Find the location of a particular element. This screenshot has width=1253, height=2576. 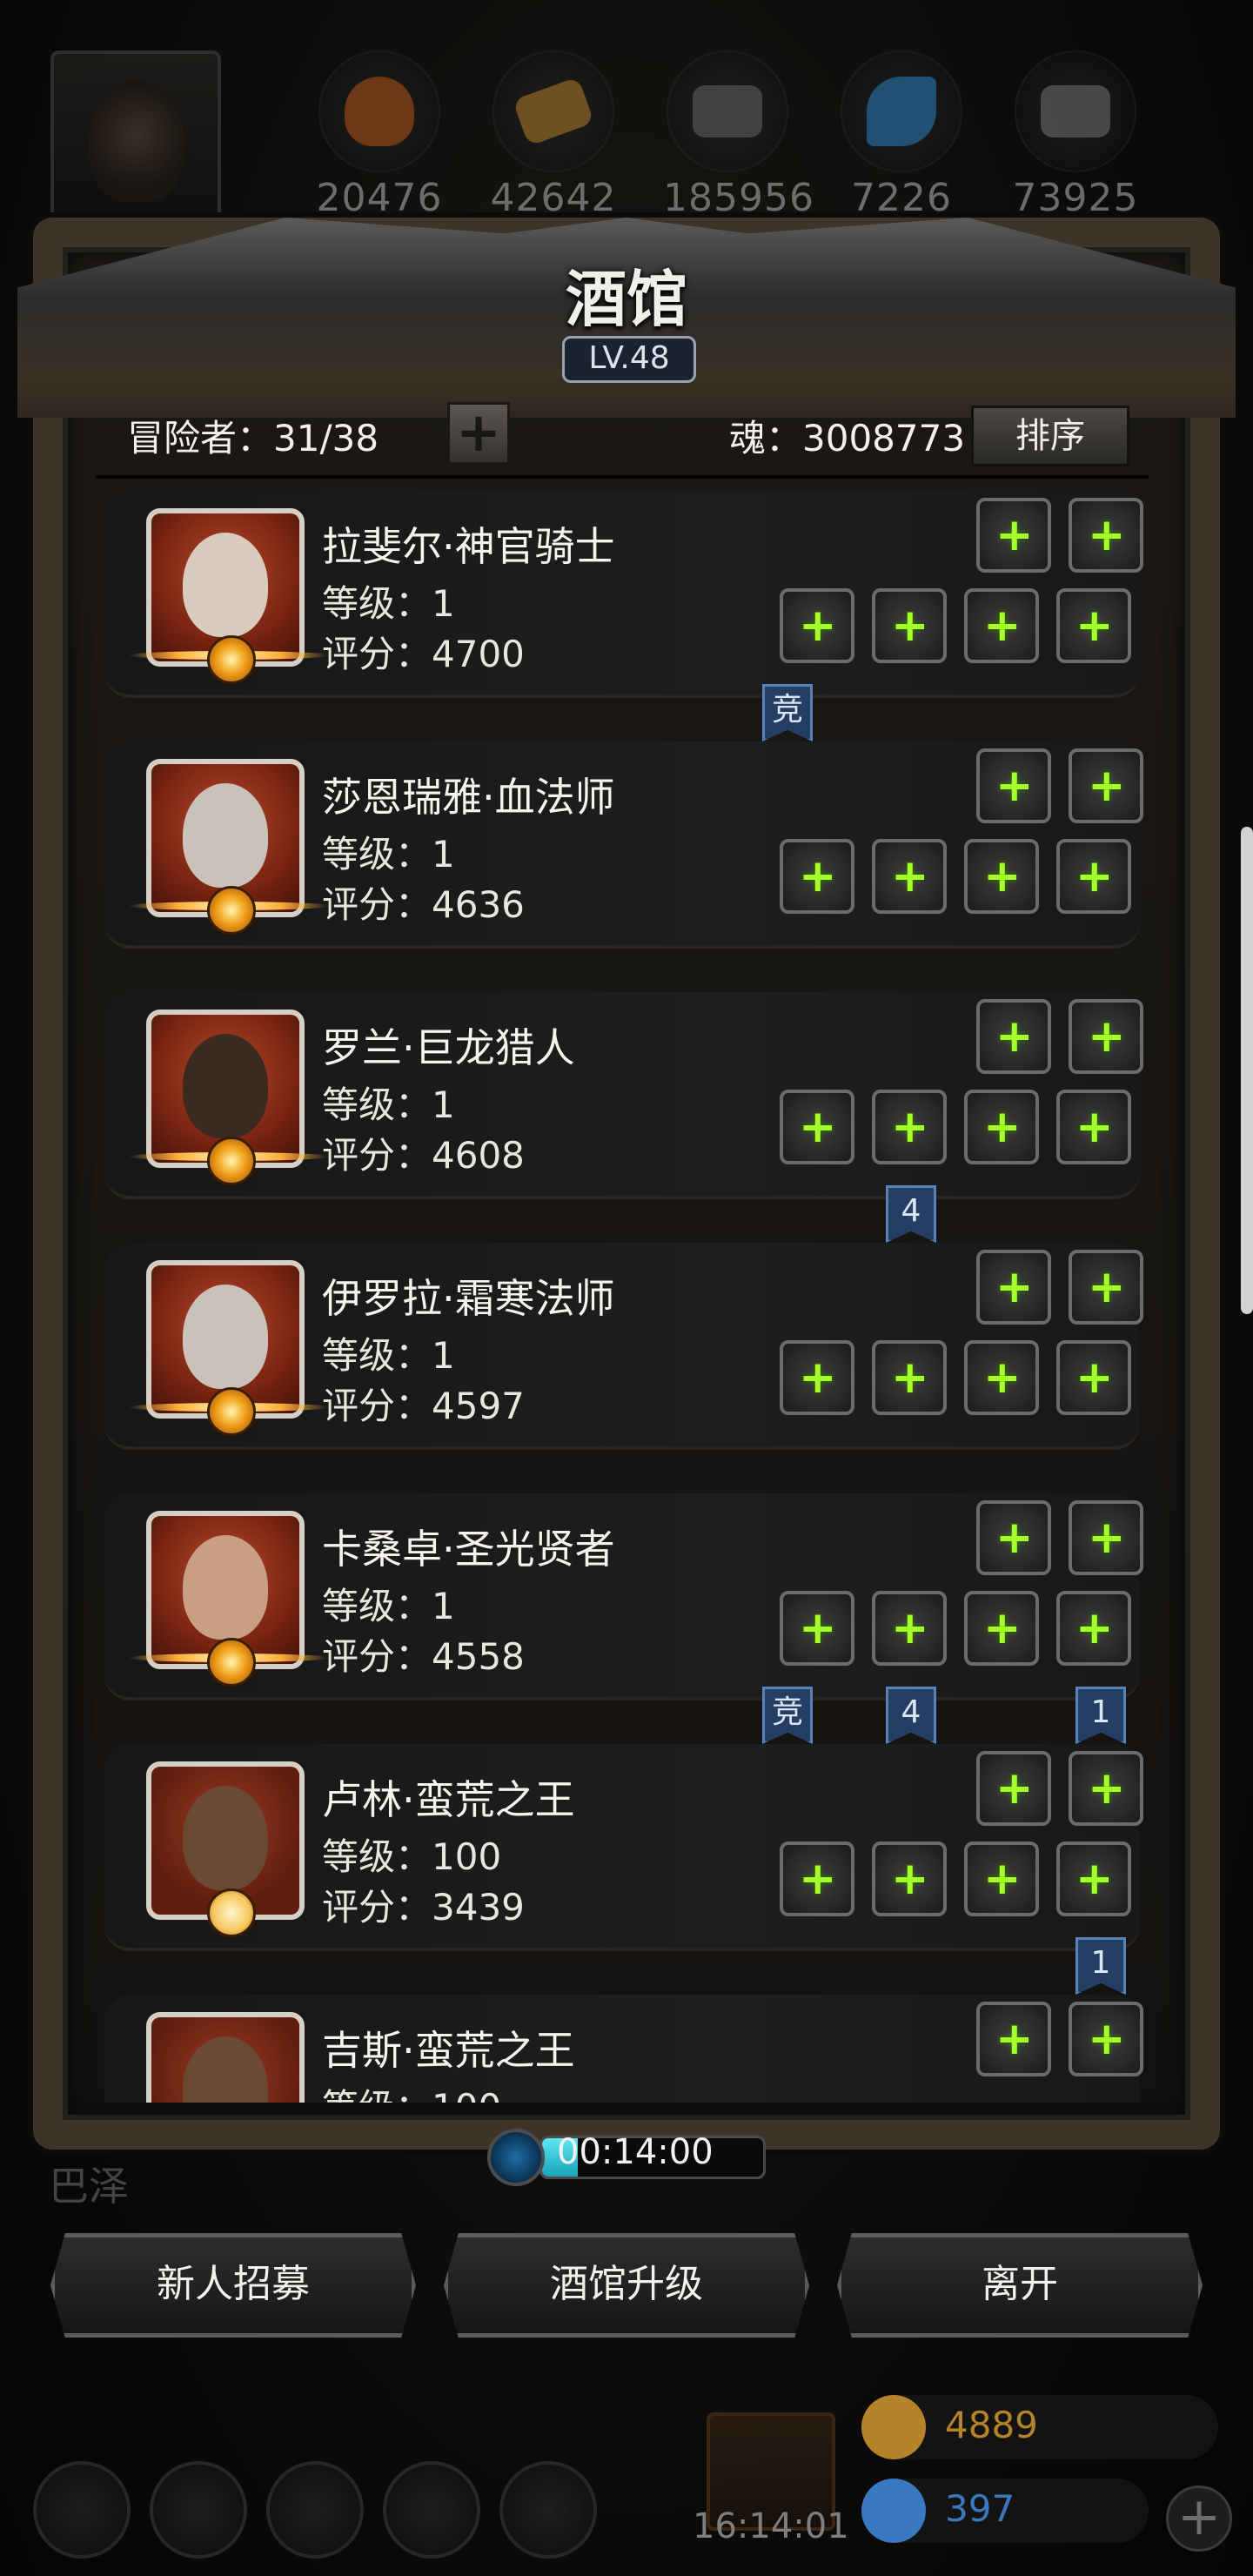

add-slot-button: + is located at coordinates (478, 434).